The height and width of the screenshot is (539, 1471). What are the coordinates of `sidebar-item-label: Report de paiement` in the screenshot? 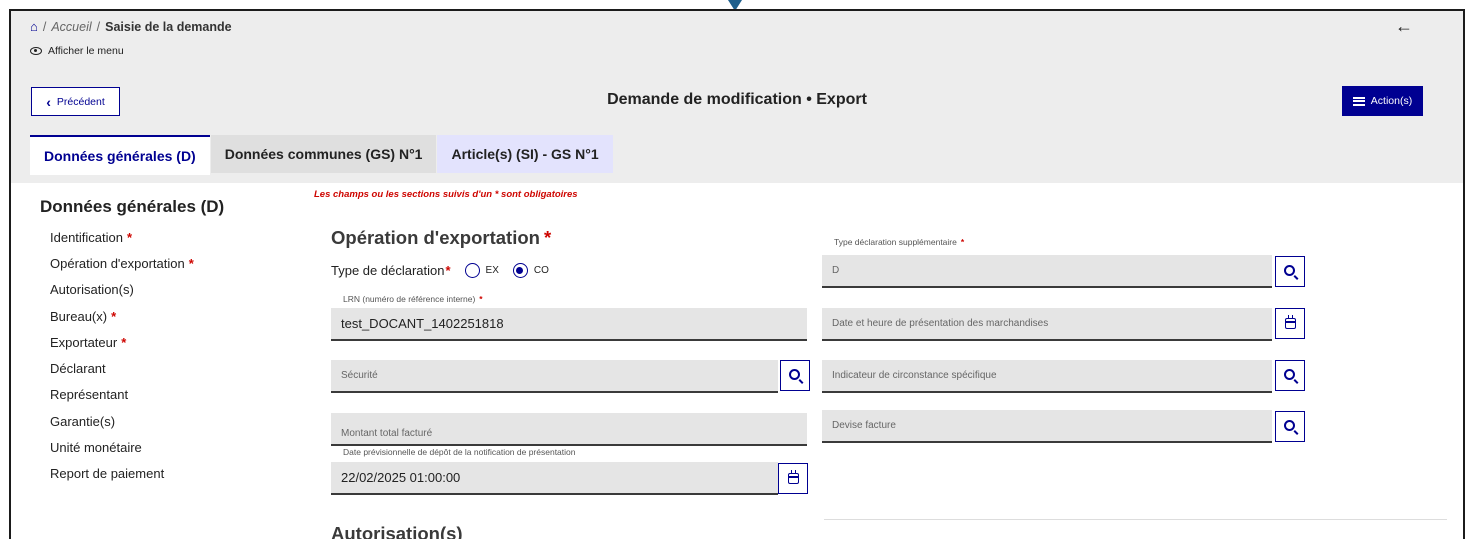 It's located at (107, 474).